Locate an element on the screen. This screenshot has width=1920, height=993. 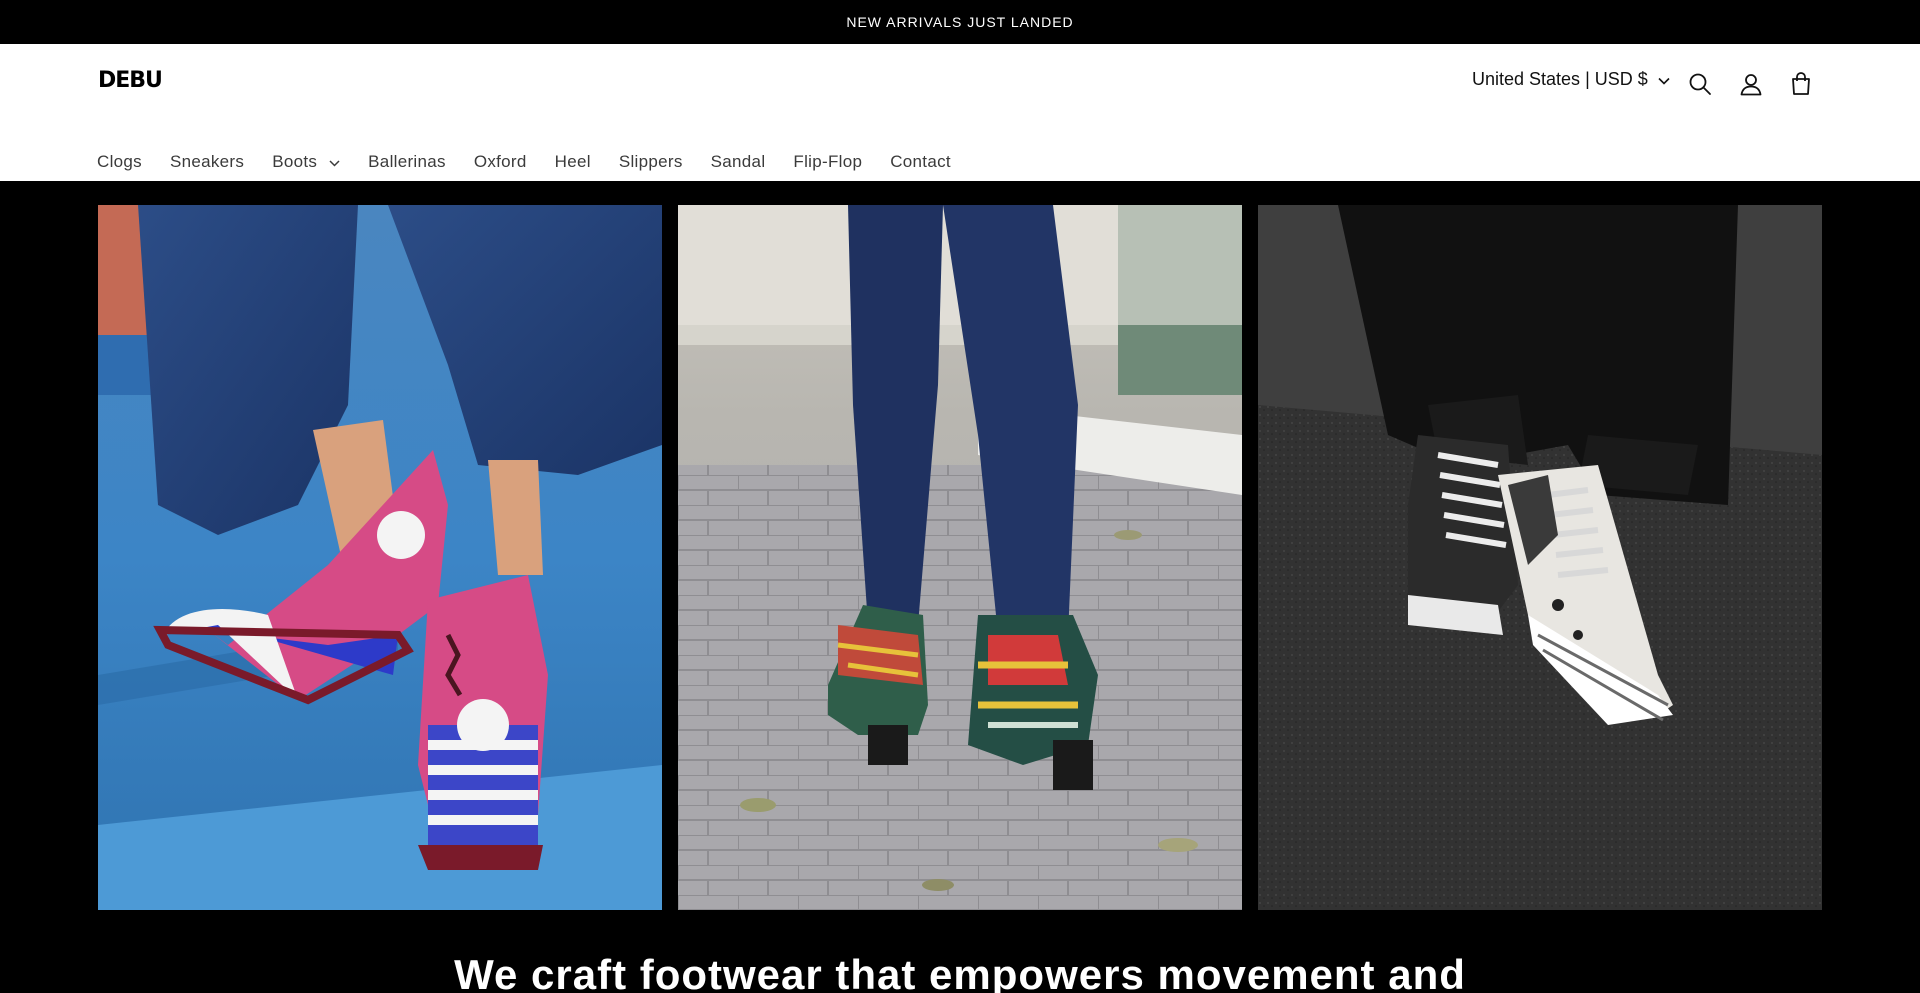
nav-item-label: Flip-Flop is located at coordinates (828, 161).